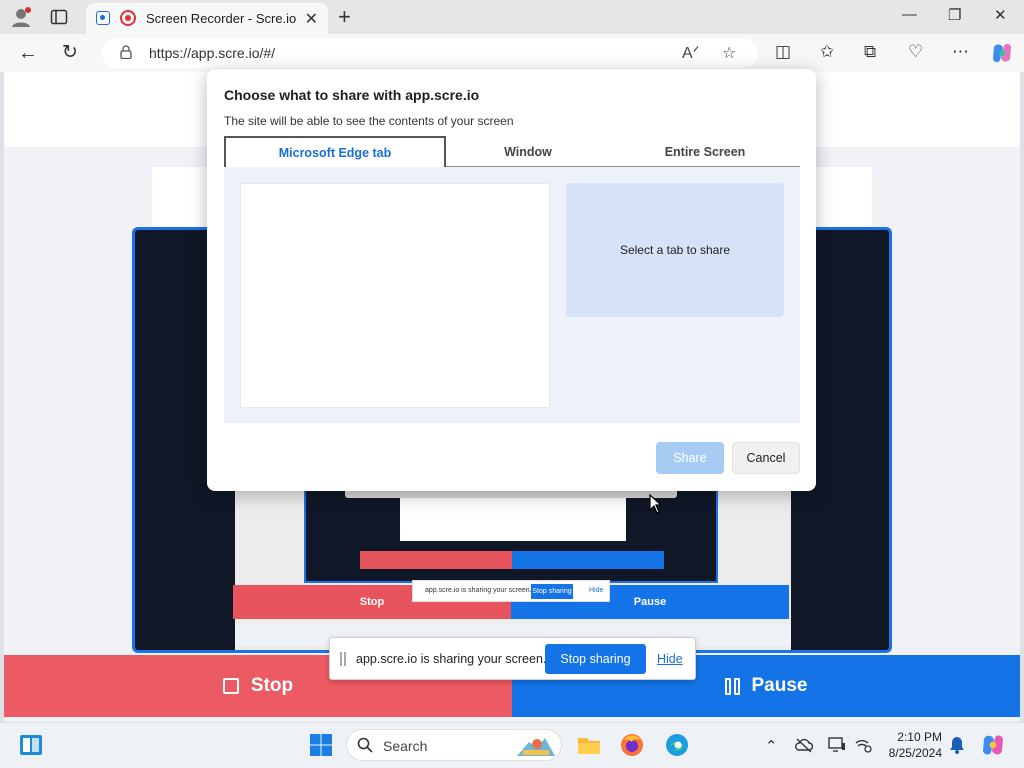 This screenshot has height=768, width=1024. Describe the element at coordinates (771, 746) in the screenshot. I see `show-hidden-icons-icon: ⌃` at that location.